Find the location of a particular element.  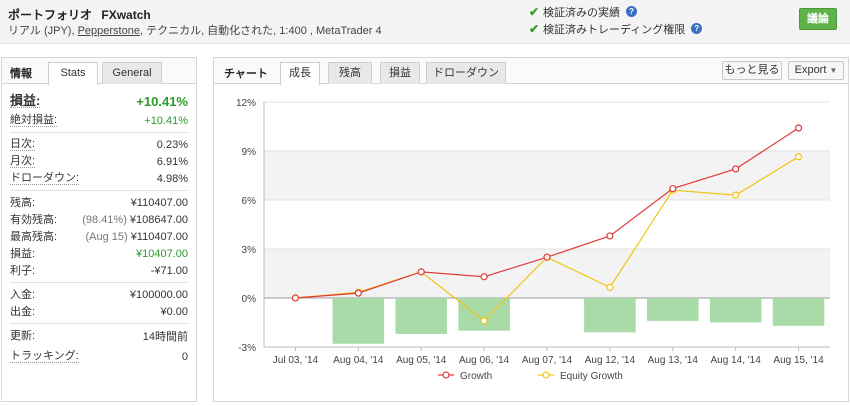

stat-equity: 有効残高: (98.41%) ¥108647.00 is located at coordinates (99, 219).